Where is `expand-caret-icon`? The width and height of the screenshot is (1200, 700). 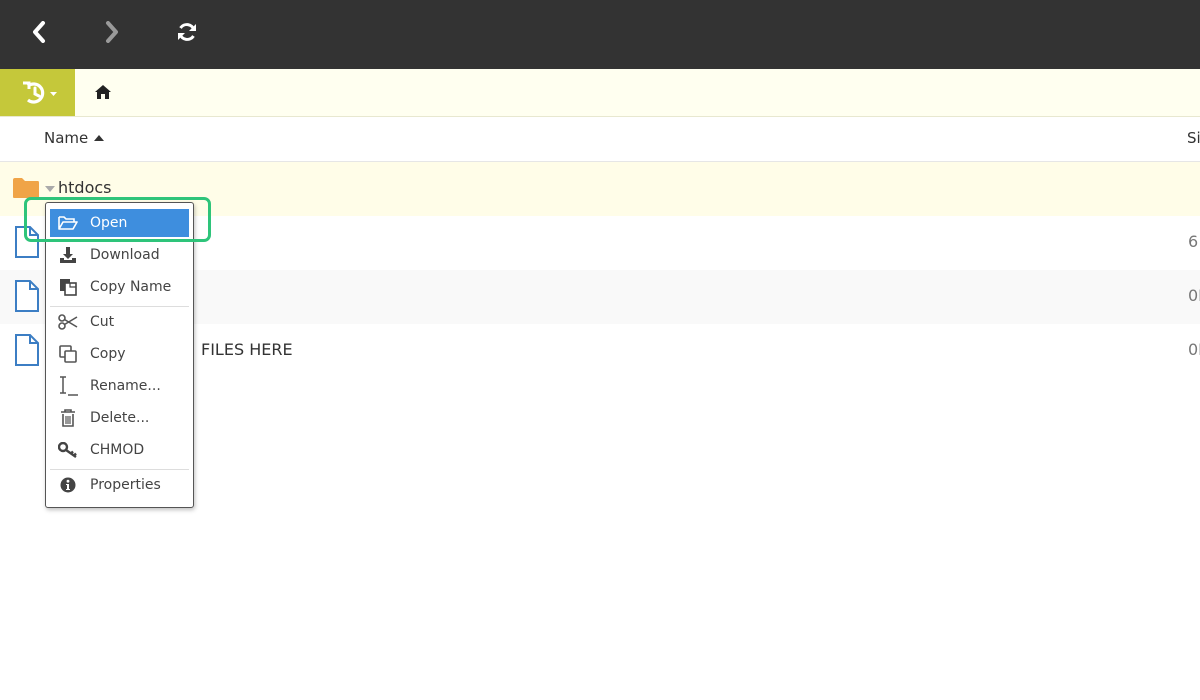
expand-caret-icon is located at coordinates (50, 189).